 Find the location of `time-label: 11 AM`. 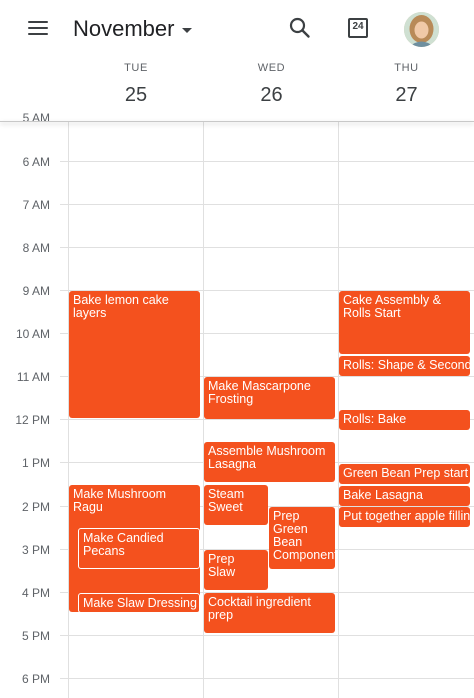

time-label: 11 AM is located at coordinates (33, 377).